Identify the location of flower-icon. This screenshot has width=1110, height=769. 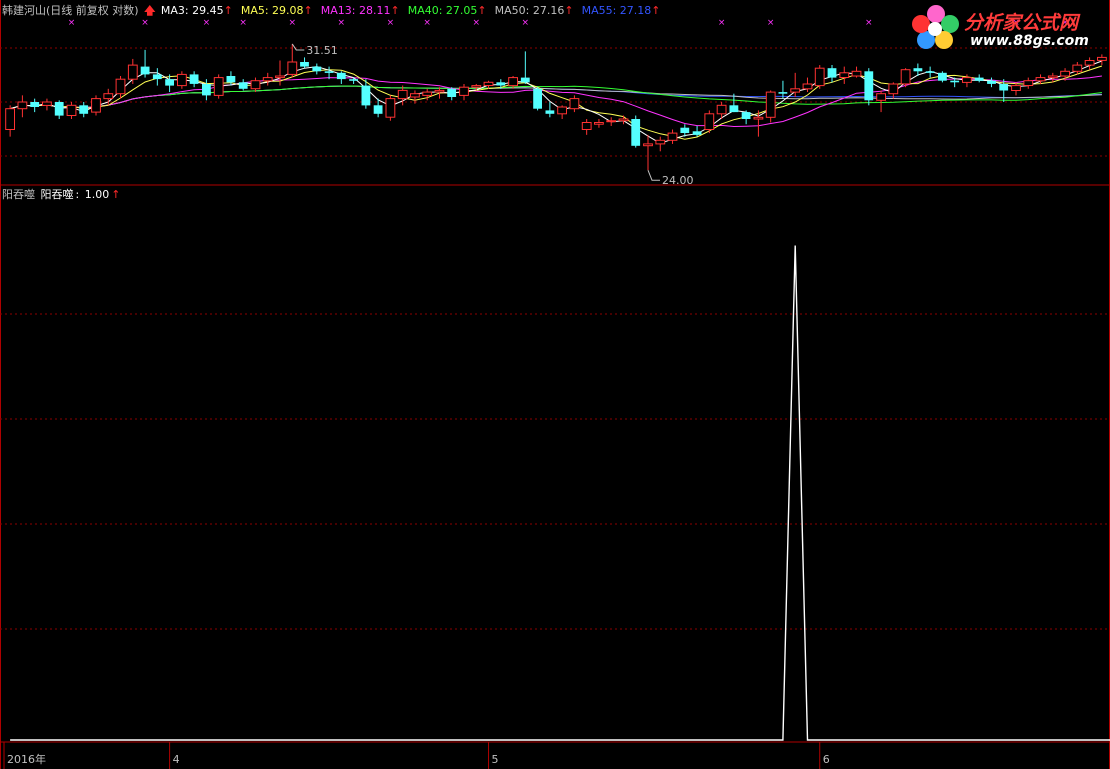
(935, 27).